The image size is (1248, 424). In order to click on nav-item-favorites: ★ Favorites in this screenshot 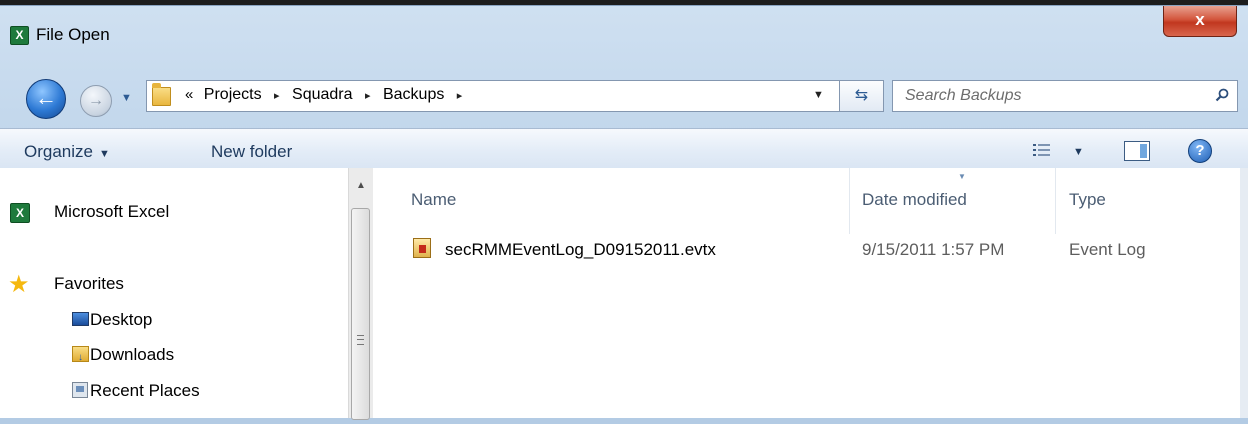, I will do `click(66, 284)`.